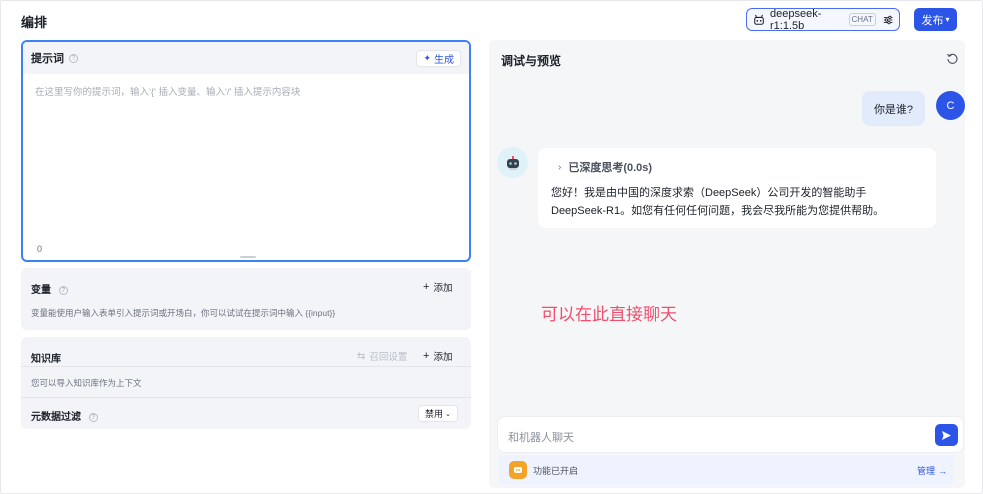 This screenshot has width=983, height=494. What do you see at coordinates (541, 438) in the screenshot?
I see `chat-input-placeholder: 和机器人聊天` at bounding box center [541, 438].